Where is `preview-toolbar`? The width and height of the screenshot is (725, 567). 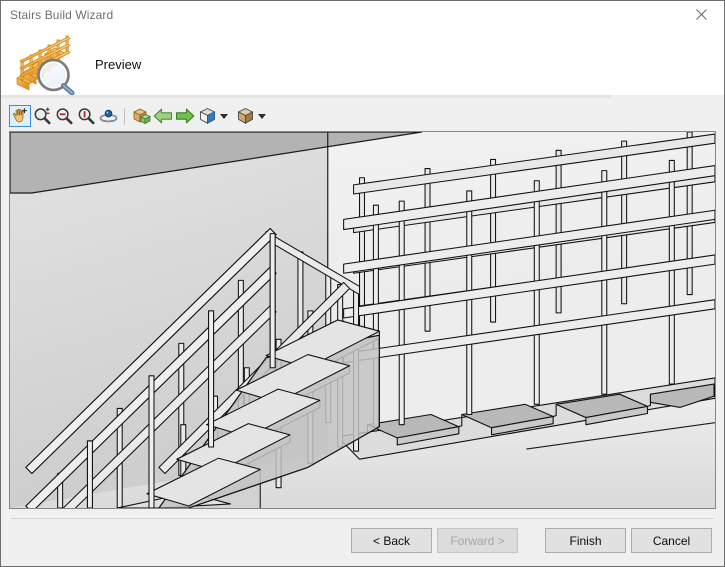 preview-toolbar is located at coordinates (362, 116).